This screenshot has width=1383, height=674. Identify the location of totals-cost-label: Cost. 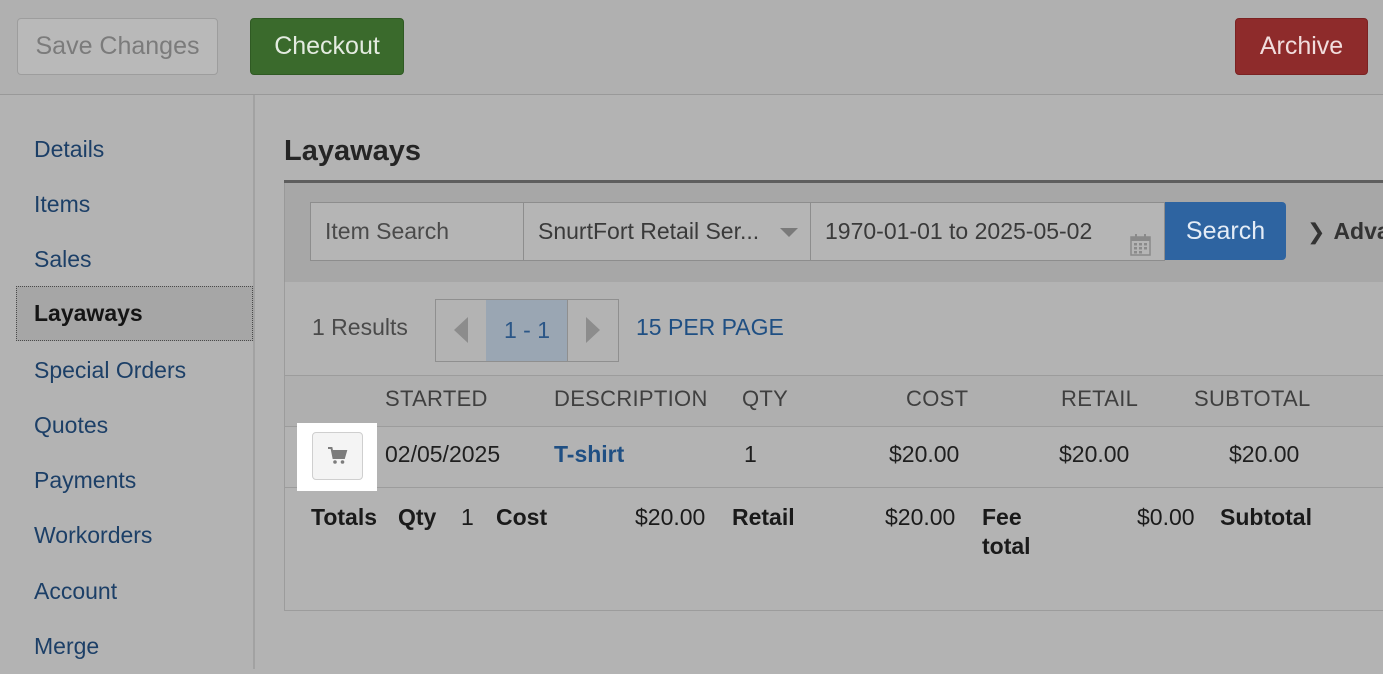
(522, 517).